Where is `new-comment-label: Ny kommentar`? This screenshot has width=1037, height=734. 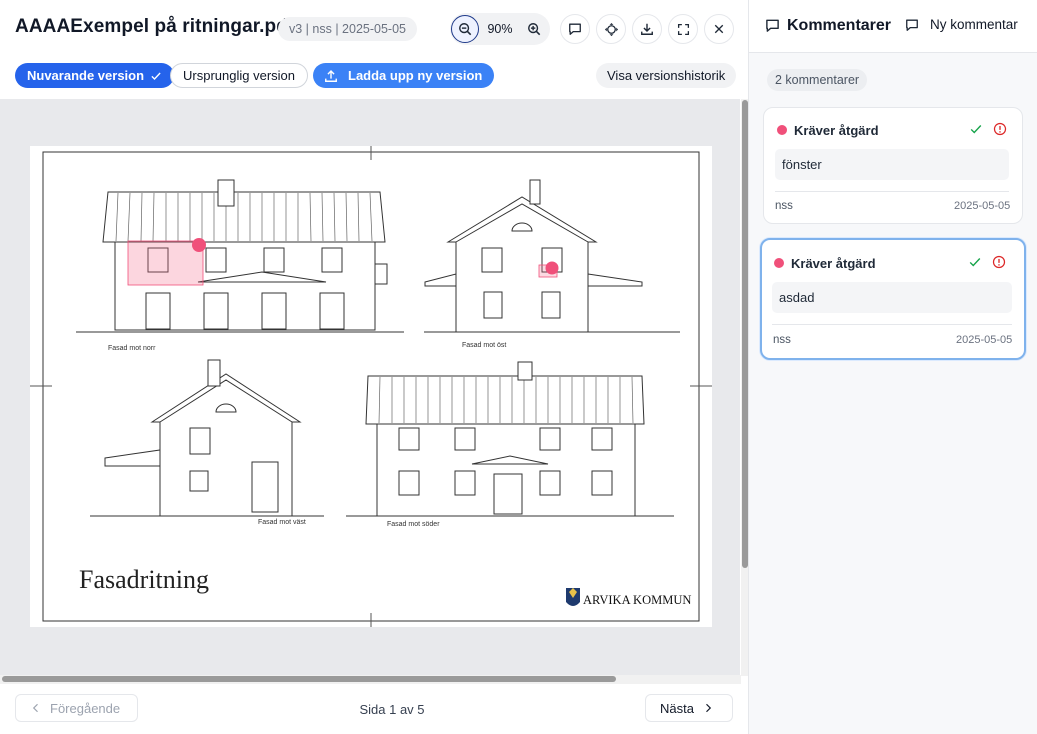 new-comment-label: Ny kommentar is located at coordinates (974, 24).